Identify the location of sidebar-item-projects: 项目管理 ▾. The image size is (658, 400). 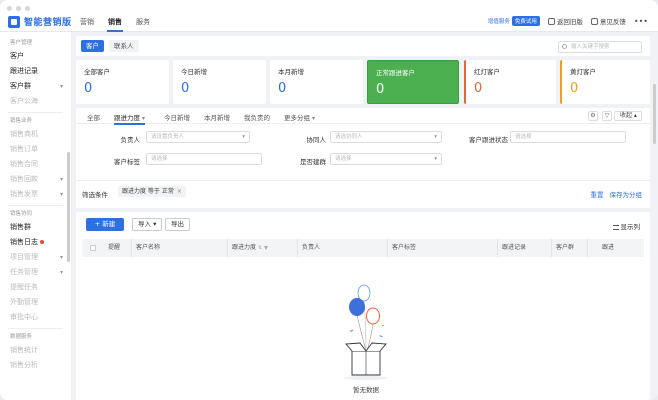
(35, 257).